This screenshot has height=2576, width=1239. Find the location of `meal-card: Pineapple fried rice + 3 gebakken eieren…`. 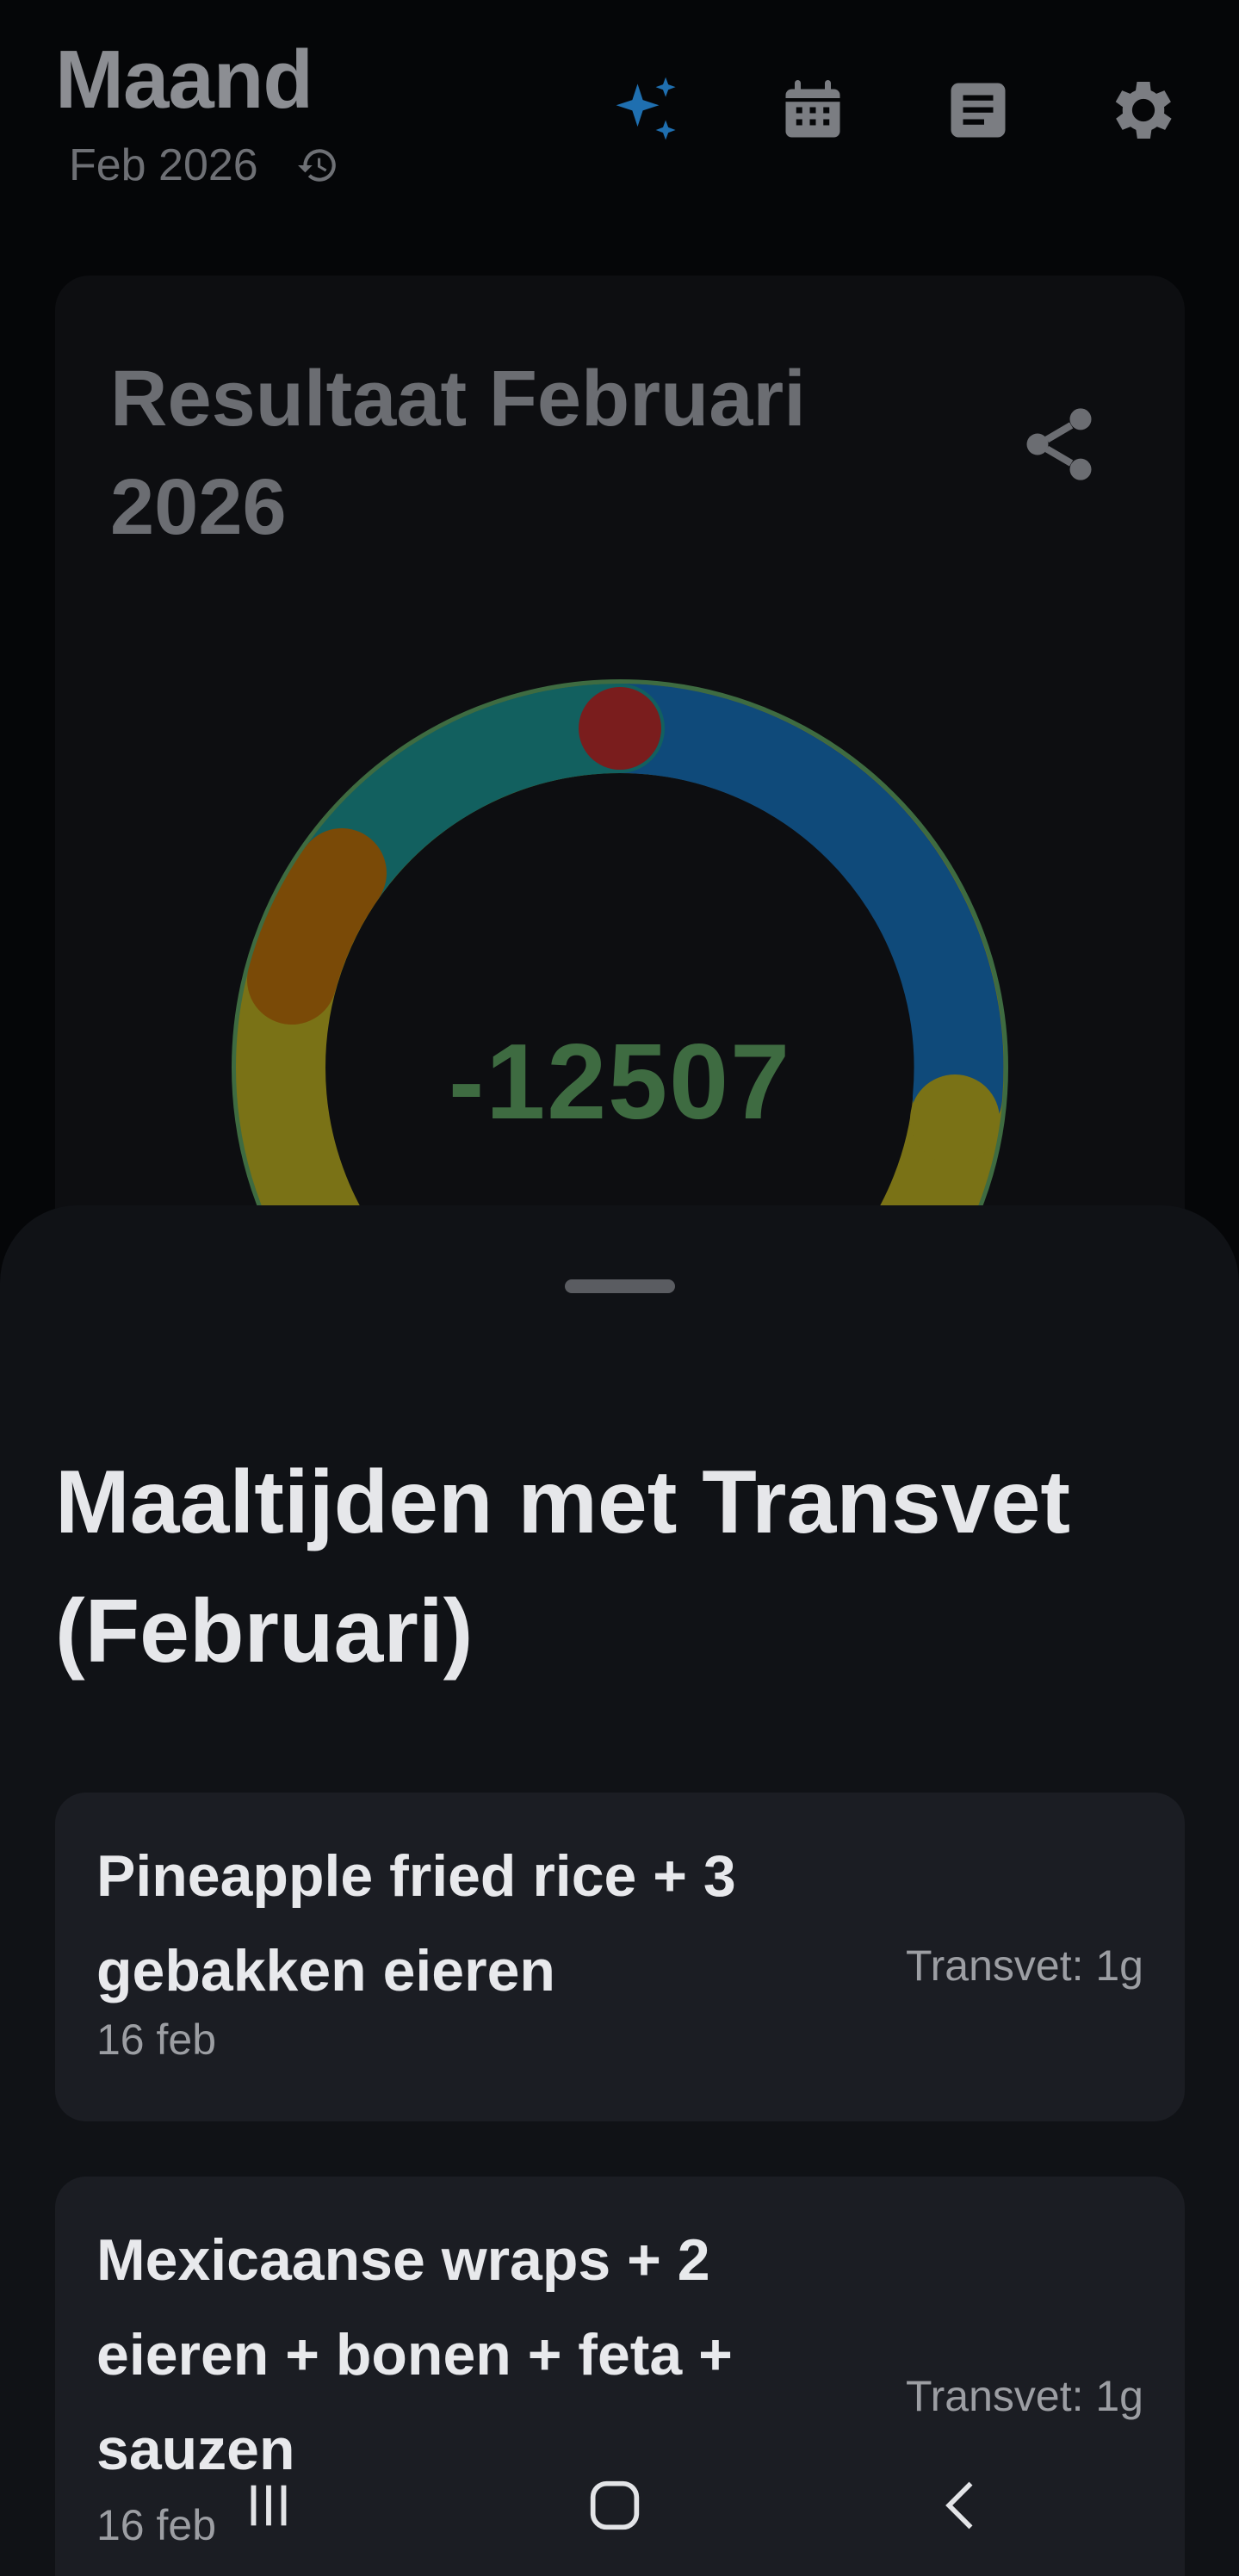

meal-card: Pineapple fried rice + 3 gebakken eieren… is located at coordinates (620, 1957).